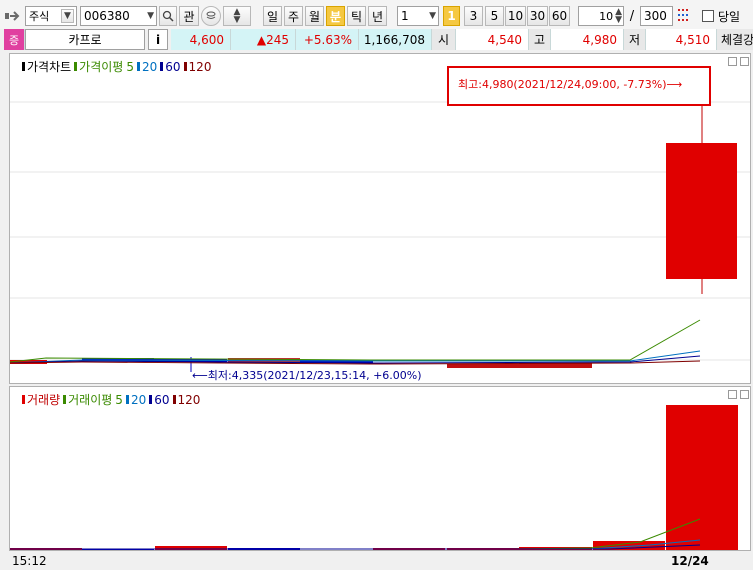  I want to click on search-icon, so click(168, 16).